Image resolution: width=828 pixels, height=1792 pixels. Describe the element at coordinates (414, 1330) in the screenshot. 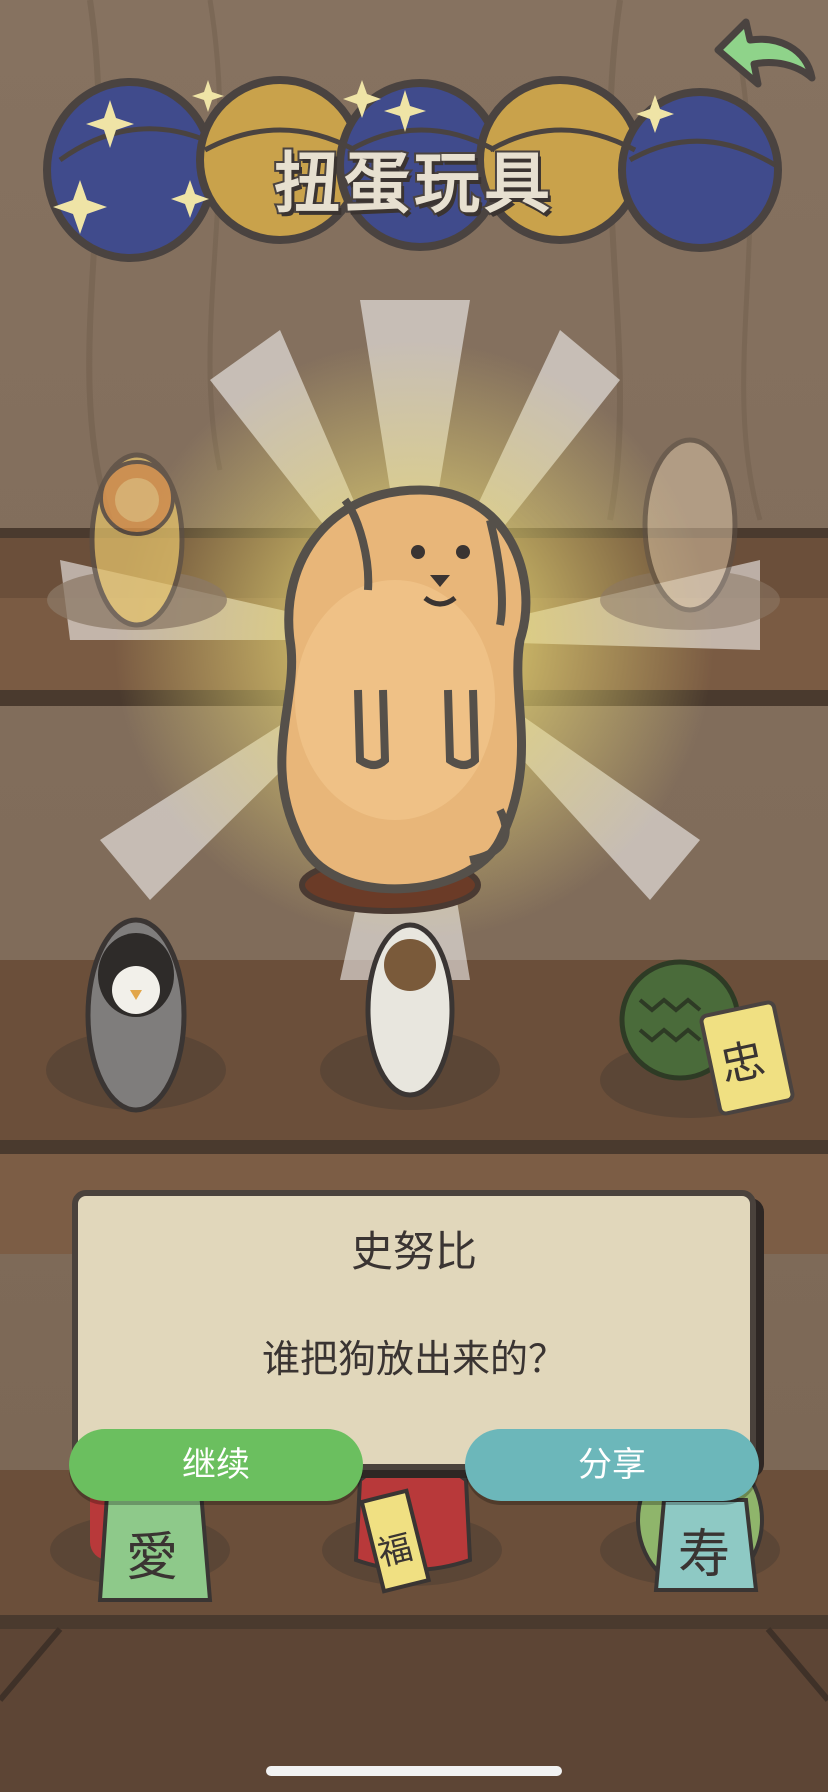

I see `item-dialog: 史努比 谁把狗放出来的？` at that location.